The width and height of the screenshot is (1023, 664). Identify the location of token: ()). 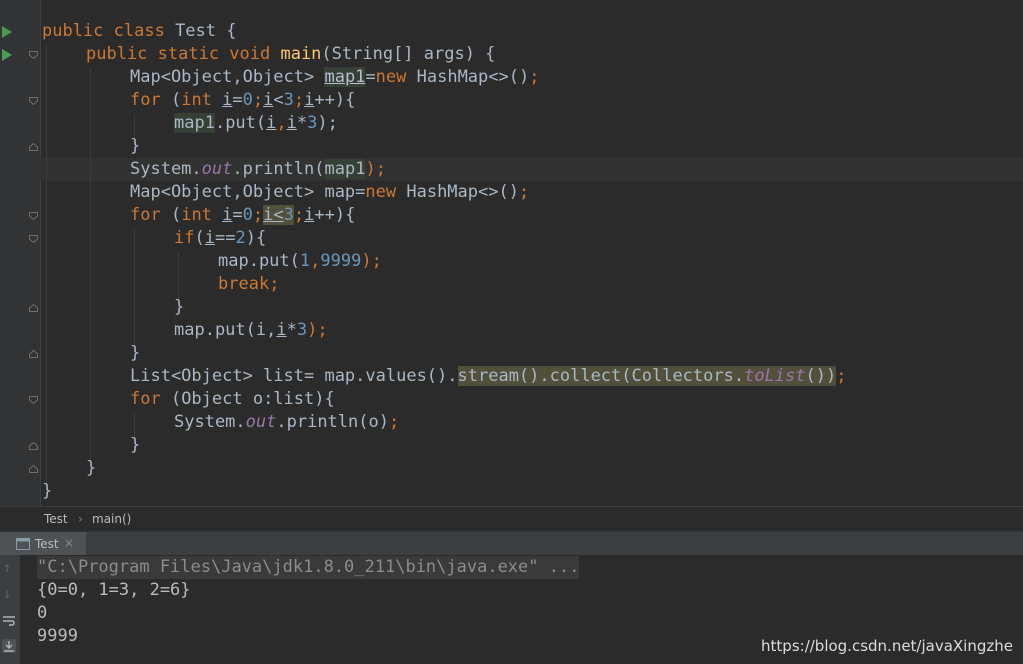
(821, 376).